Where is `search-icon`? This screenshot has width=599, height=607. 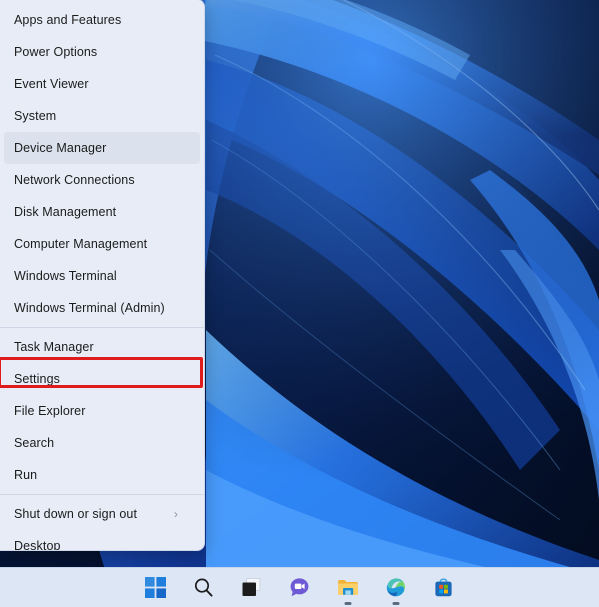 search-icon is located at coordinates (203, 587).